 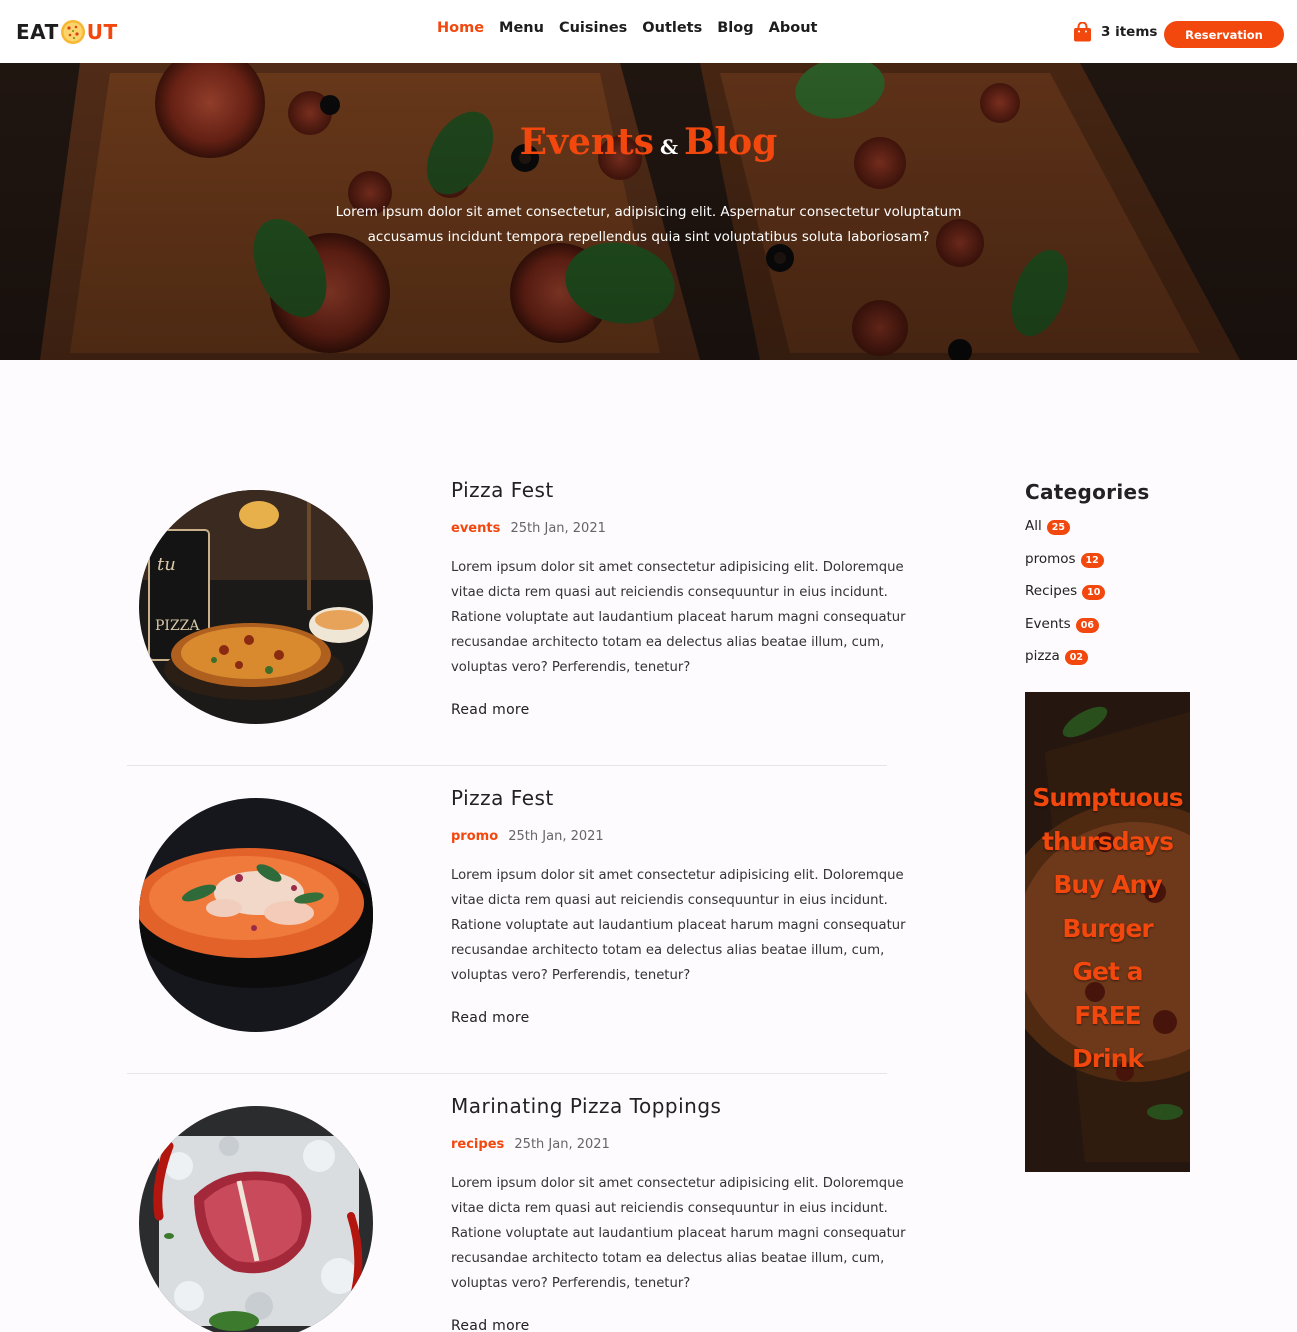 I want to click on promo-line: Sumptuous, so click(x=1107, y=797).